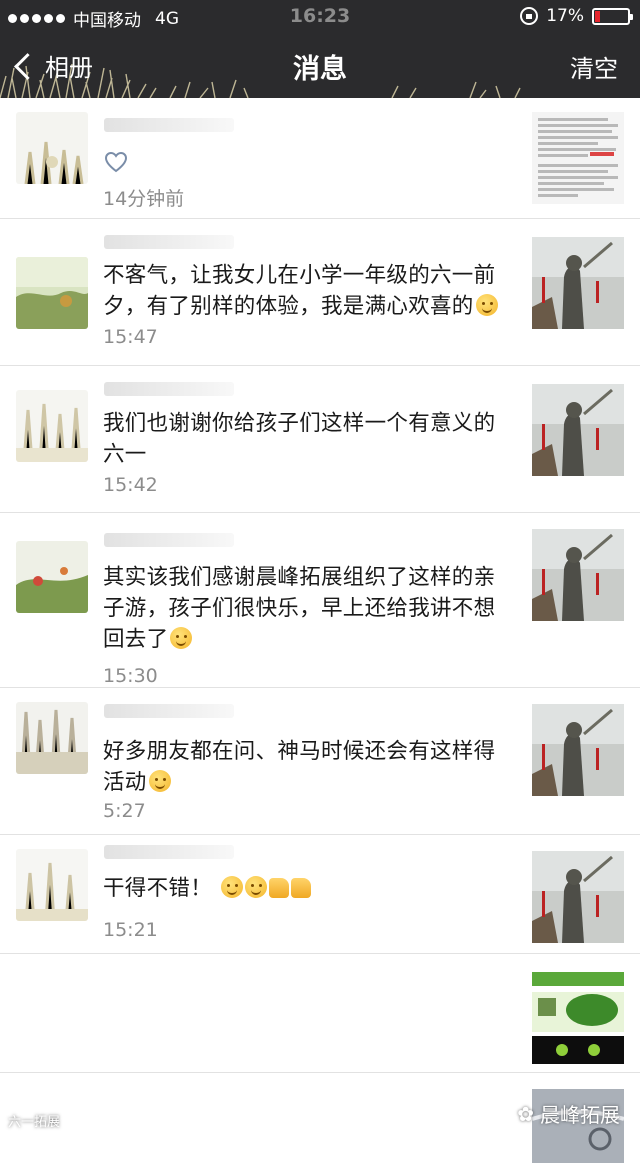  What do you see at coordinates (525, 1113) in the screenshot?
I see `wechat-icon: ✿` at bounding box center [525, 1113].